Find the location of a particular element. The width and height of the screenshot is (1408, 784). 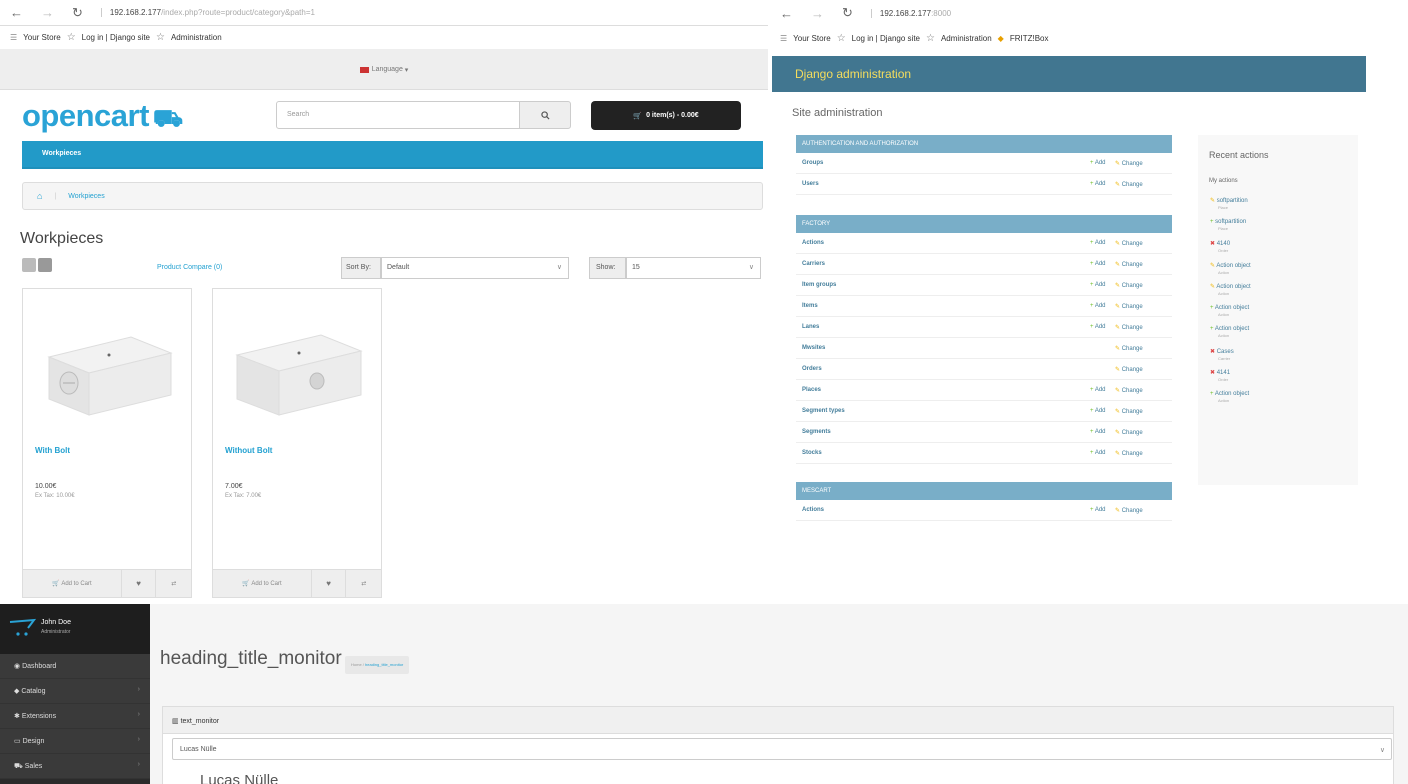

sidebar-item-dashboard: ◉ Dashboard is located at coordinates (75, 666).